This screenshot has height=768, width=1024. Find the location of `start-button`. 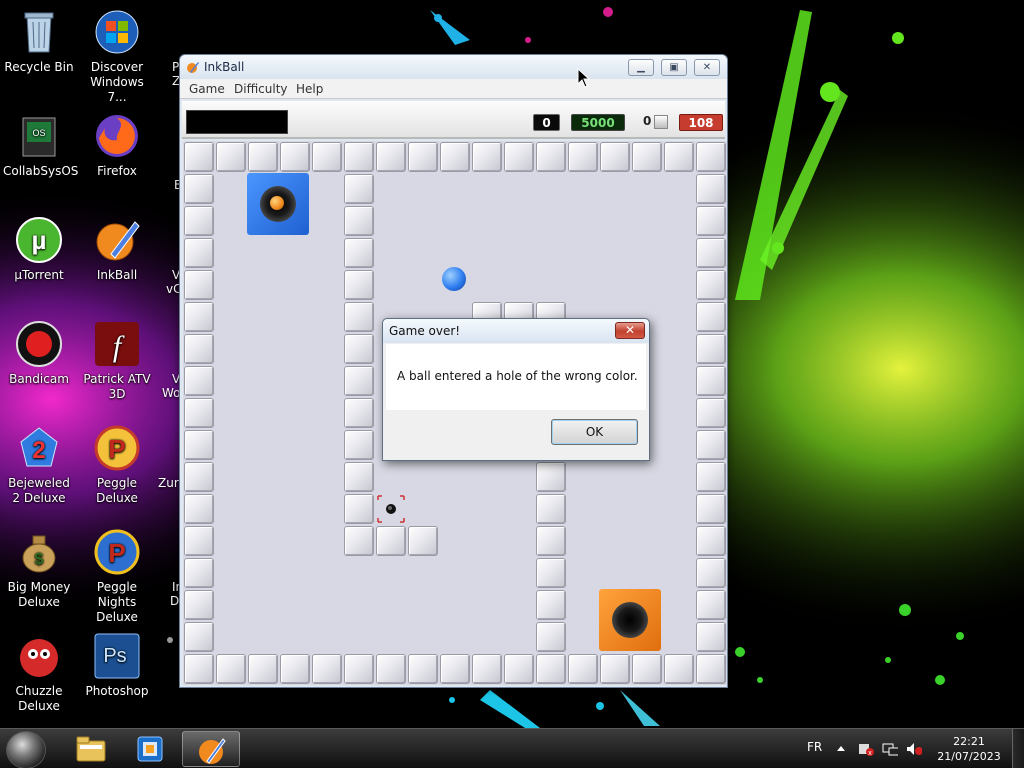

start-button is located at coordinates (26, 749).